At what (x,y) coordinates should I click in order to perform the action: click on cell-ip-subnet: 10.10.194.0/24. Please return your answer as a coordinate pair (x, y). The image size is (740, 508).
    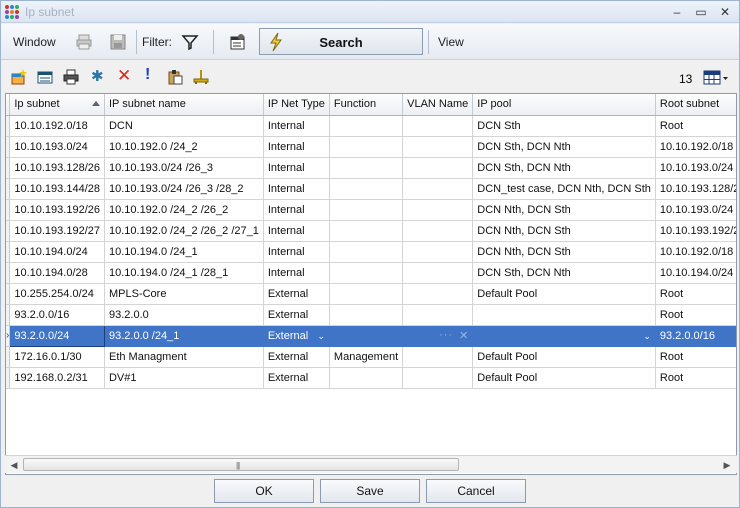
    Looking at the image, I should click on (57, 252).